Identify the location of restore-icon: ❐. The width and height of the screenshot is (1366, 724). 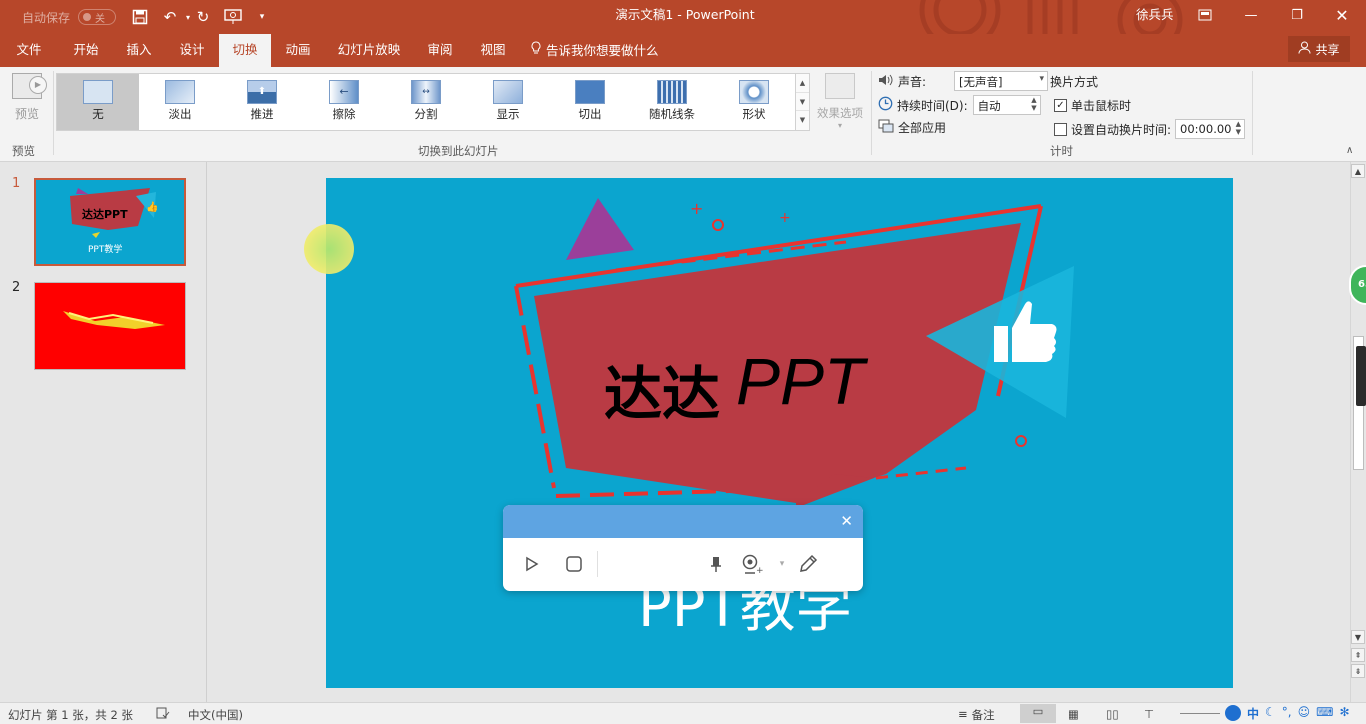
(1297, 15).